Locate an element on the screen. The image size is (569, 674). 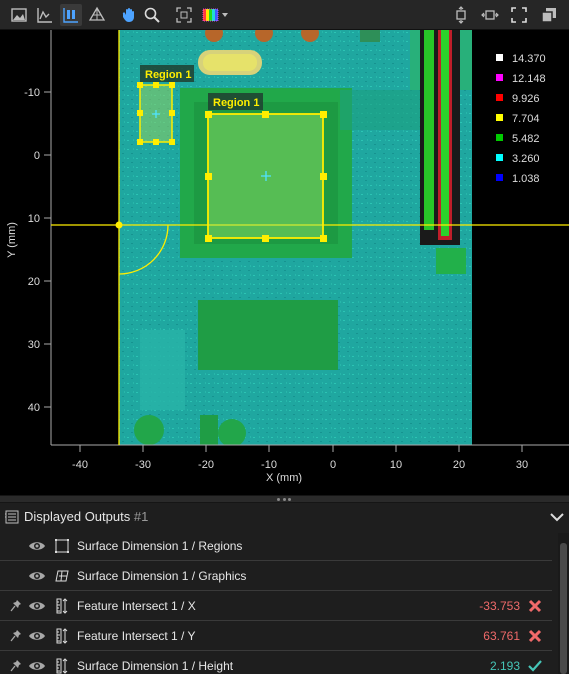
zoom-icon is located at coordinates (152, 15).